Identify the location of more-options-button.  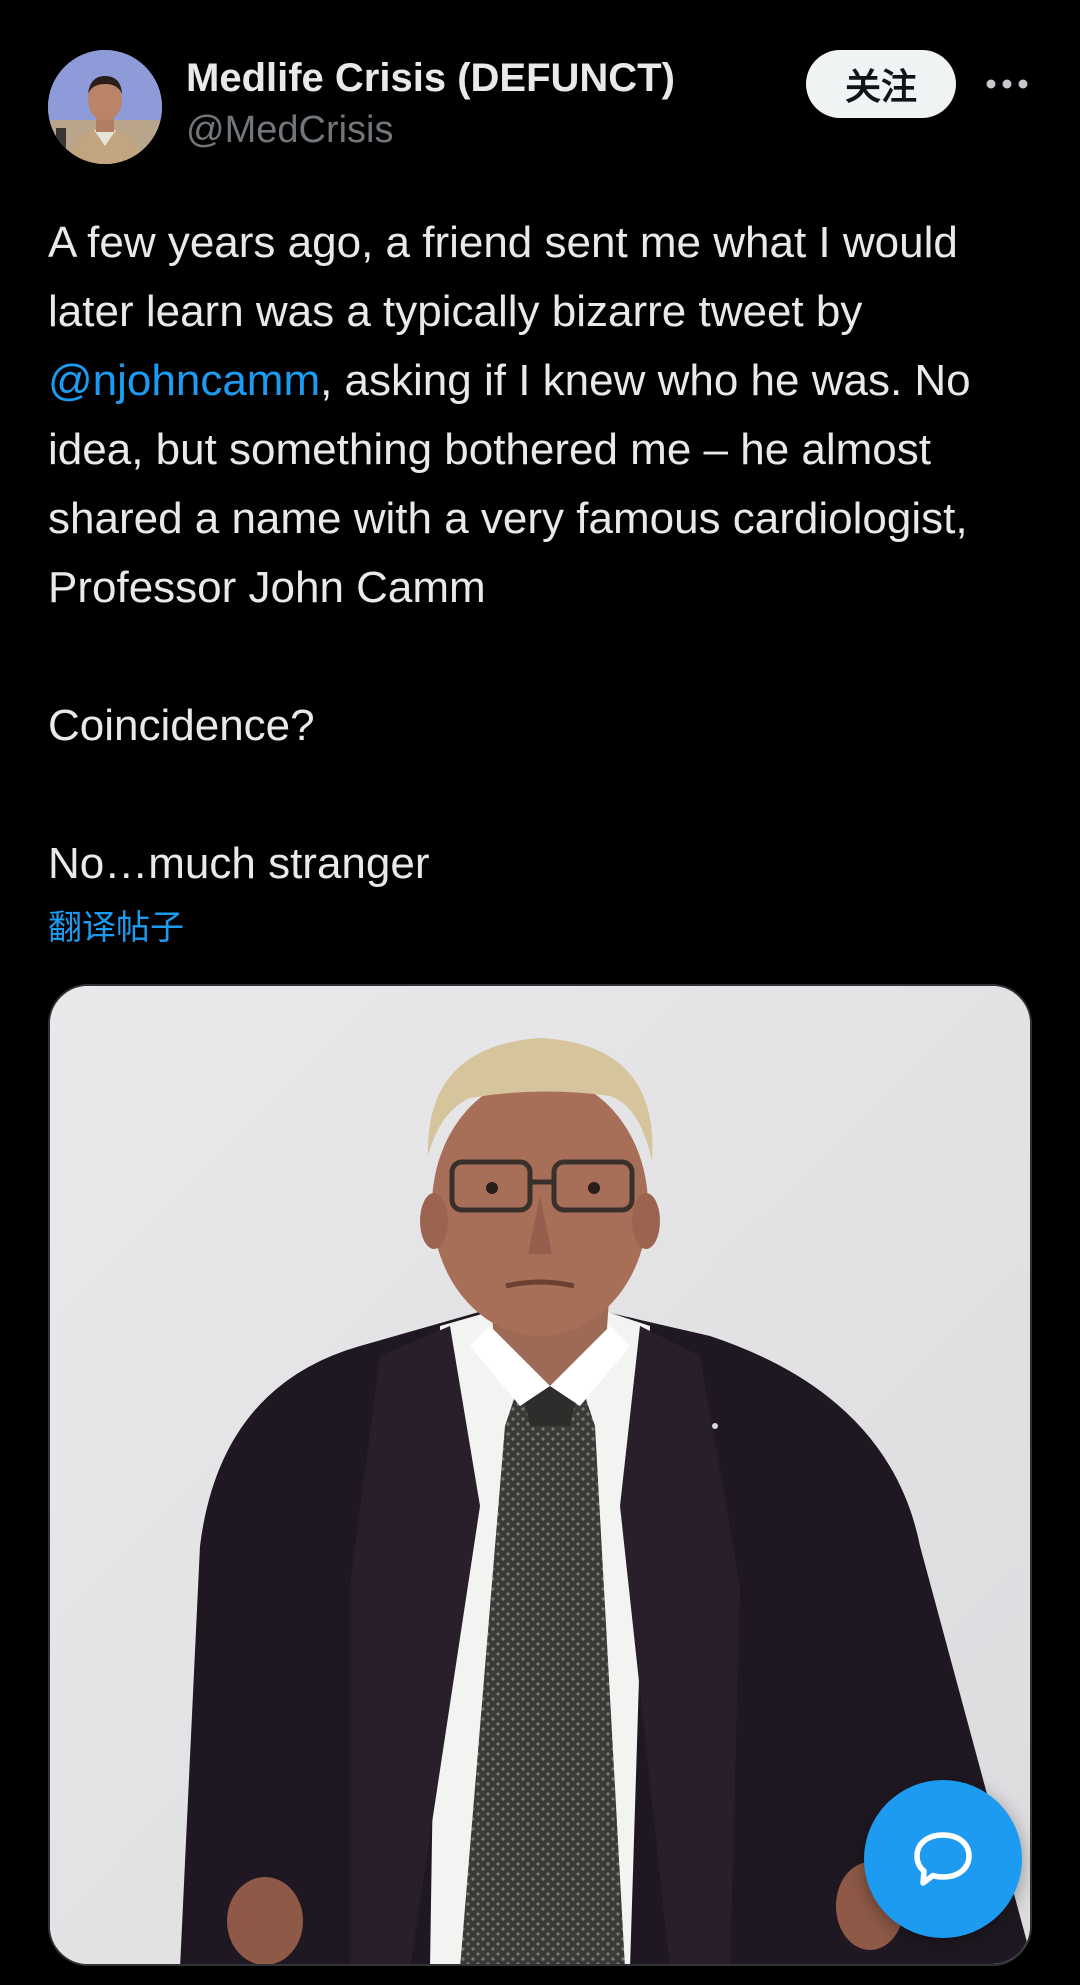
(1007, 84).